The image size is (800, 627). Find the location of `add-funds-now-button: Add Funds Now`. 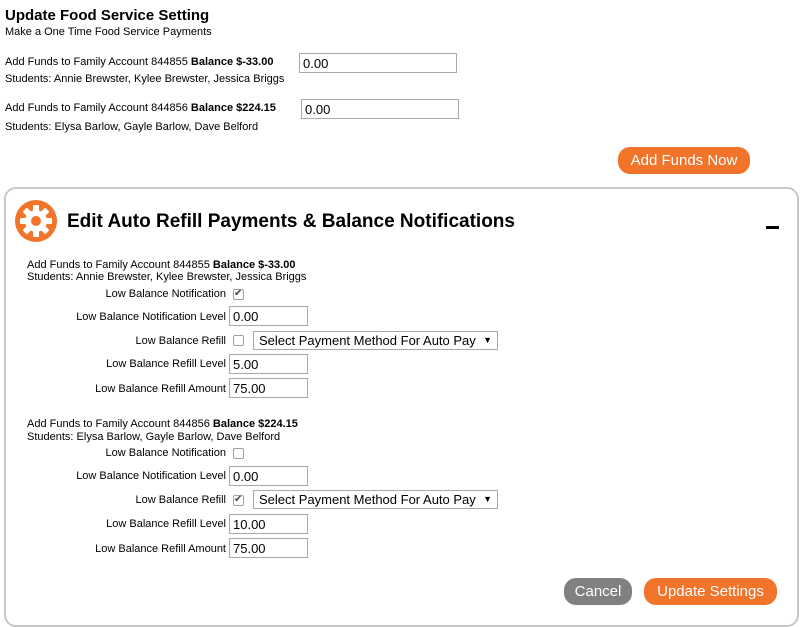

add-funds-now-button: Add Funds Now is located at coordinates (684, 160).